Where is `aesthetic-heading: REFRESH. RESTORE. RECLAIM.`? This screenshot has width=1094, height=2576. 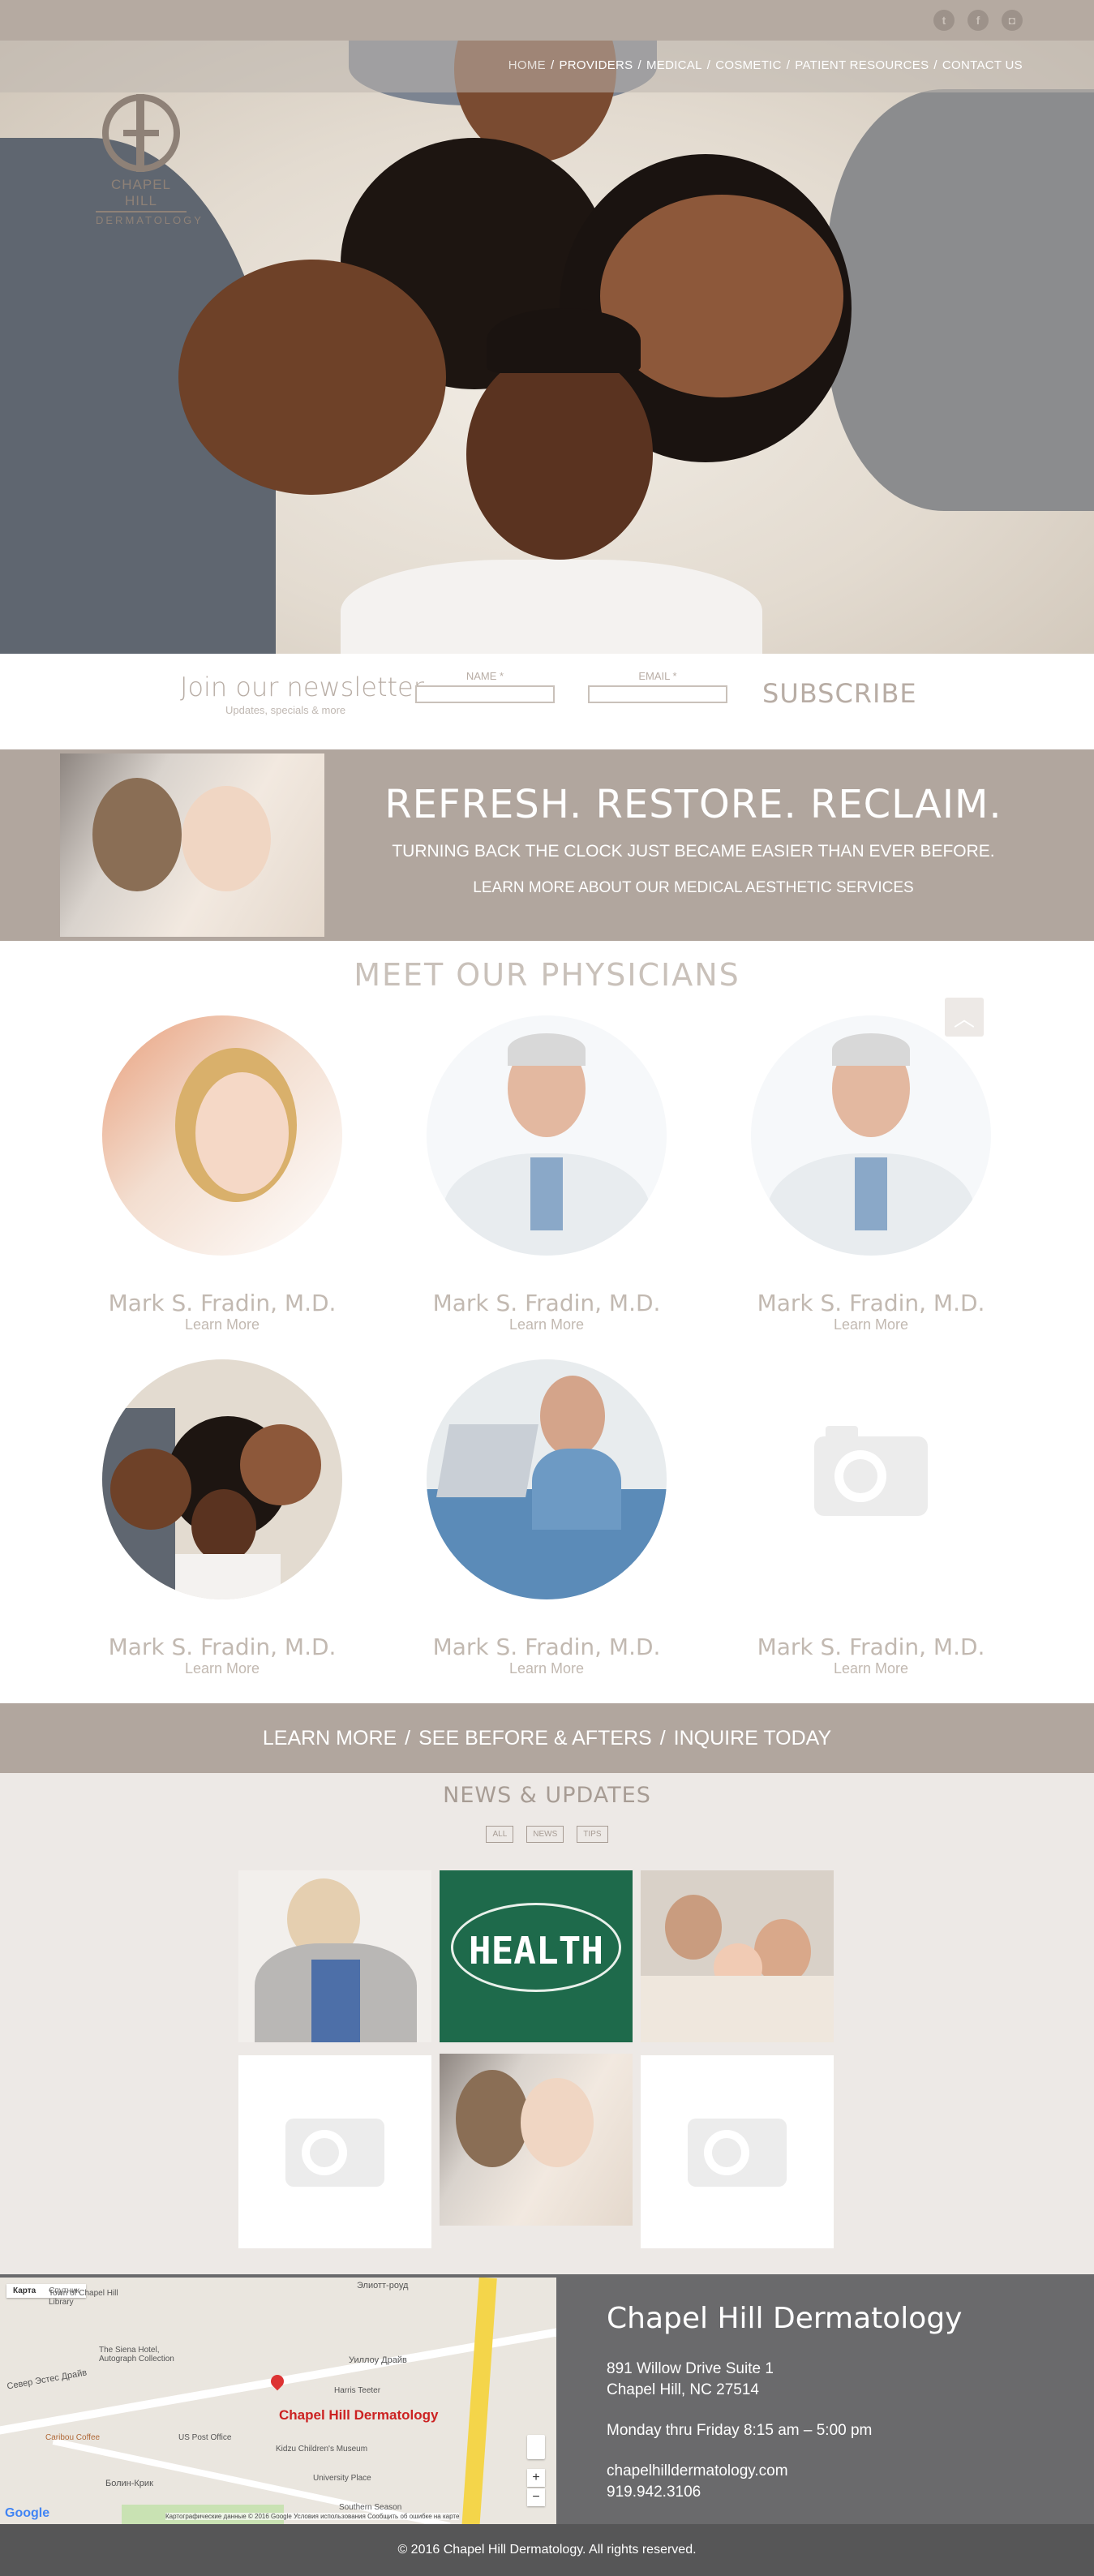
aesthetic-heading: REFRESH. RESTORE. RECLAIM. is located at coordinates (693, 804).